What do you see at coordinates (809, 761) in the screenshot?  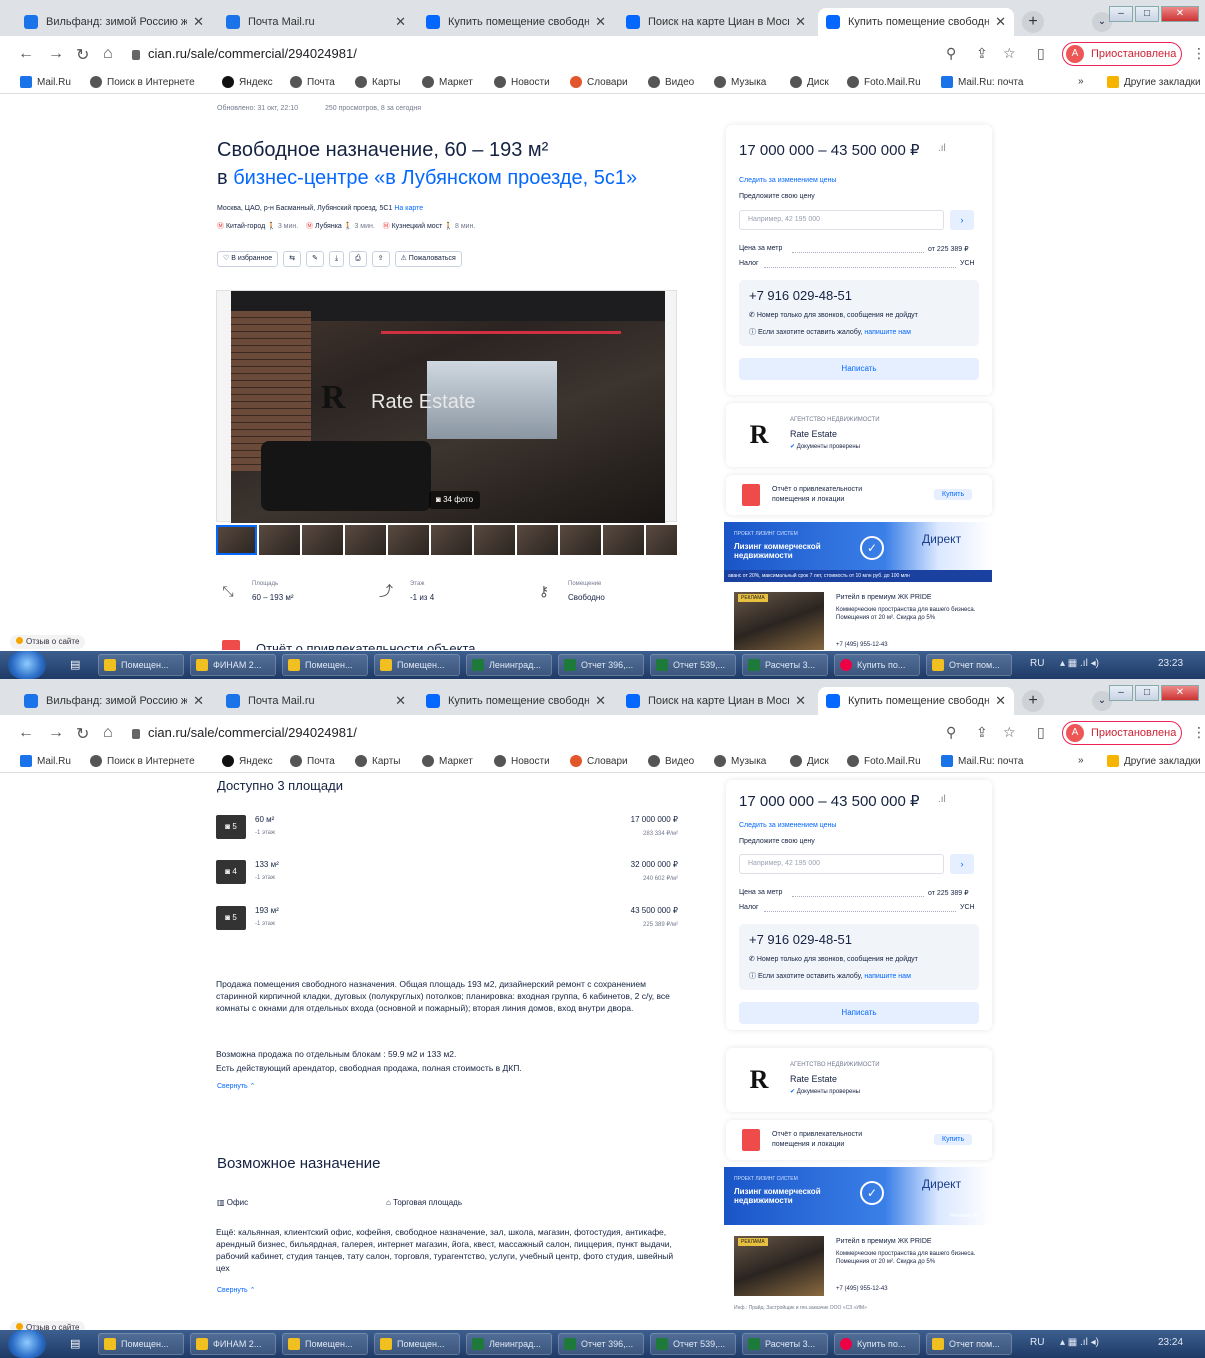 I see `bookmark-item: Диск` at bounding box center [809, 761].